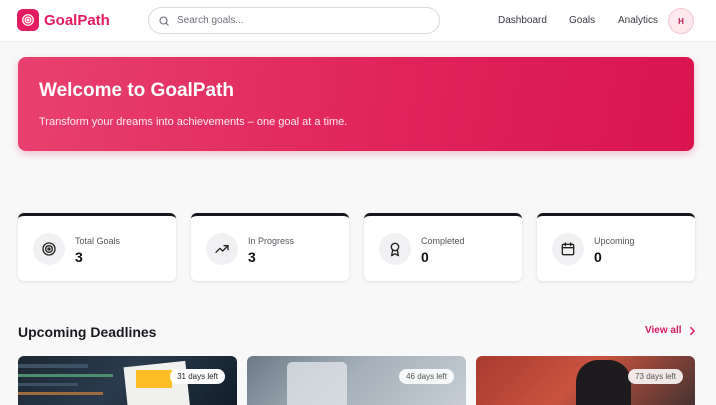 Image resolution: width=716 pixels, height=405 pixels. What do you see at coordinates (28, 20) in the screenshot?
I see `target-logo-icon` at bounding box center [28, 20].